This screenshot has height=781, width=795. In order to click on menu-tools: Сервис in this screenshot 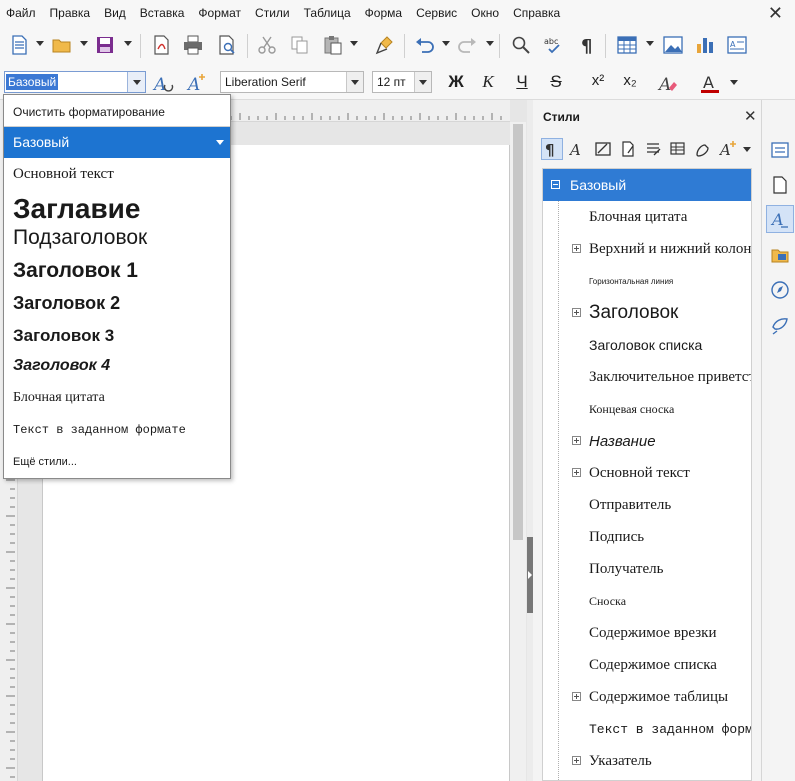, I will do `click(436, 13)`.